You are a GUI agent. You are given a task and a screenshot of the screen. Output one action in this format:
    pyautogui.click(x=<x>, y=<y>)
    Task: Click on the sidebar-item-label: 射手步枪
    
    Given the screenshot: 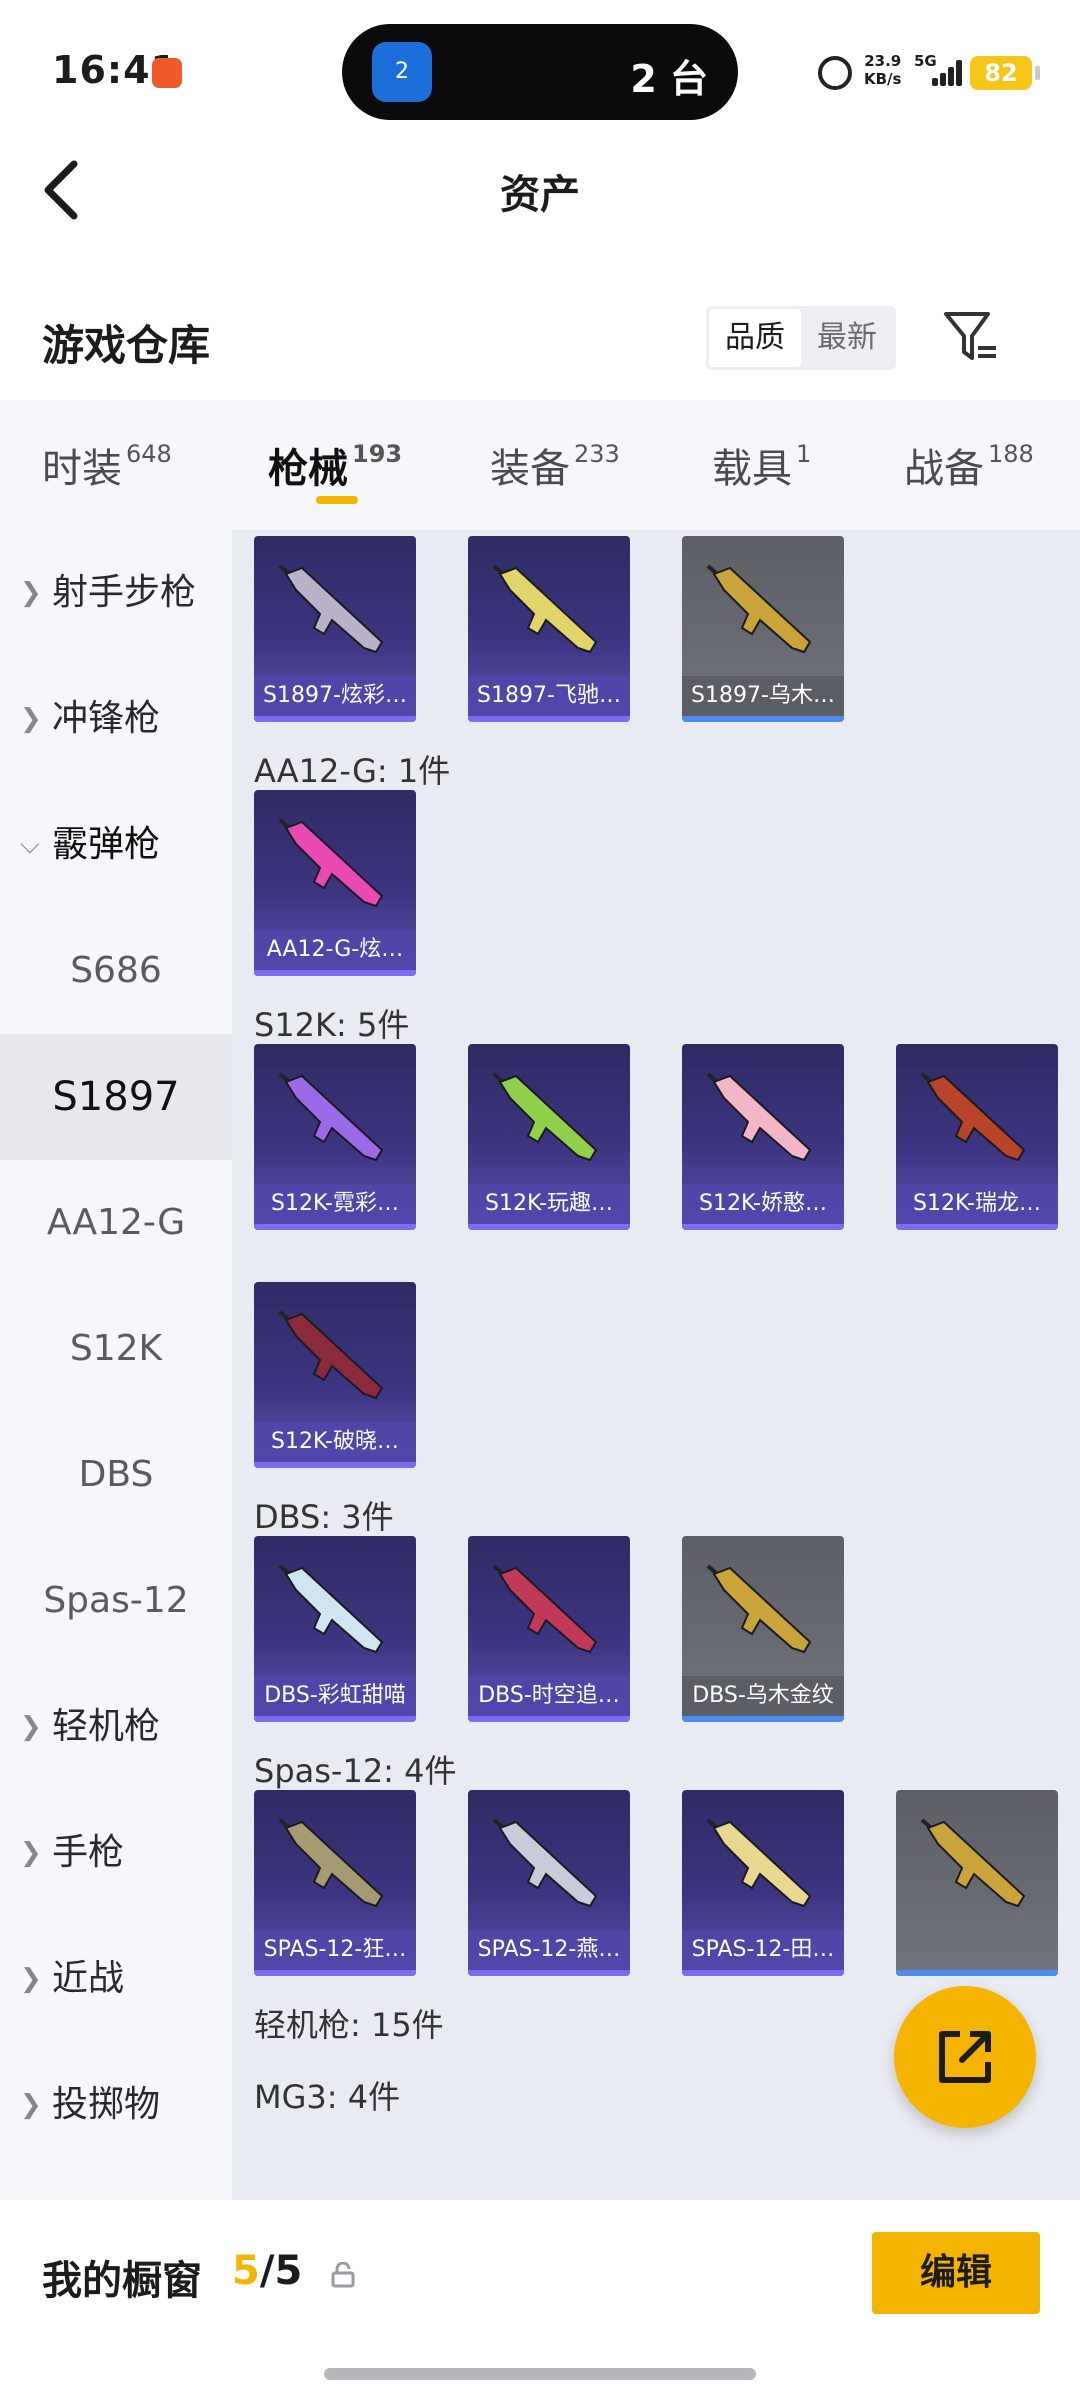 What is the action you would take?
    pyautogui.click(x=124, y=592)
    